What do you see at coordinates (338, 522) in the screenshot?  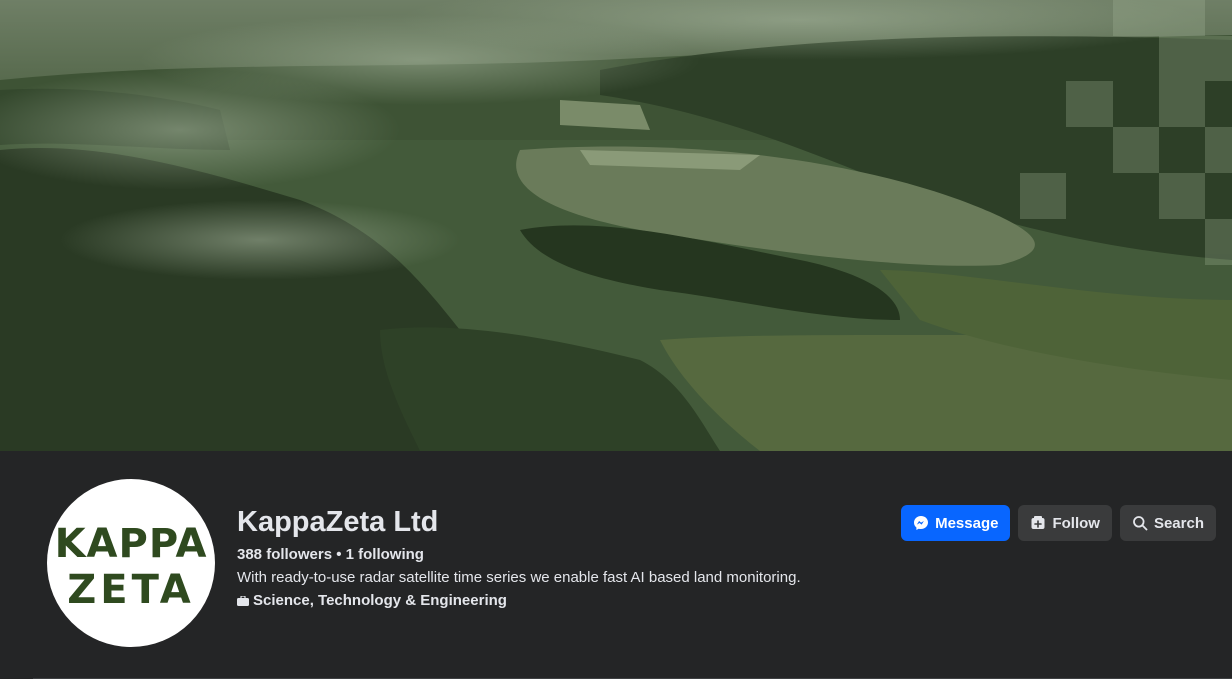 I see `page-name: KappaZeta Ltd` at bounding box center [338, 522].